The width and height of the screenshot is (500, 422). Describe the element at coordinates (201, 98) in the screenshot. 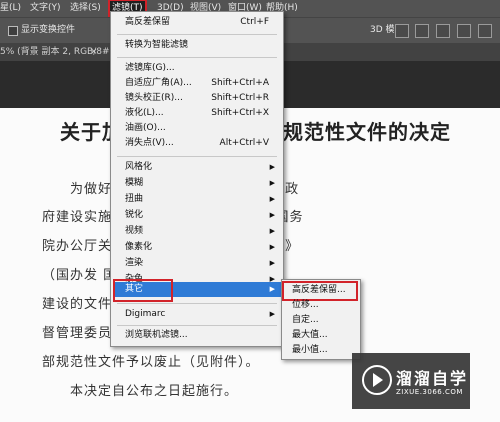

I see `menu-item-lens-correction: 镜头校正(R)... Shift+Ctrl+R` at that location.